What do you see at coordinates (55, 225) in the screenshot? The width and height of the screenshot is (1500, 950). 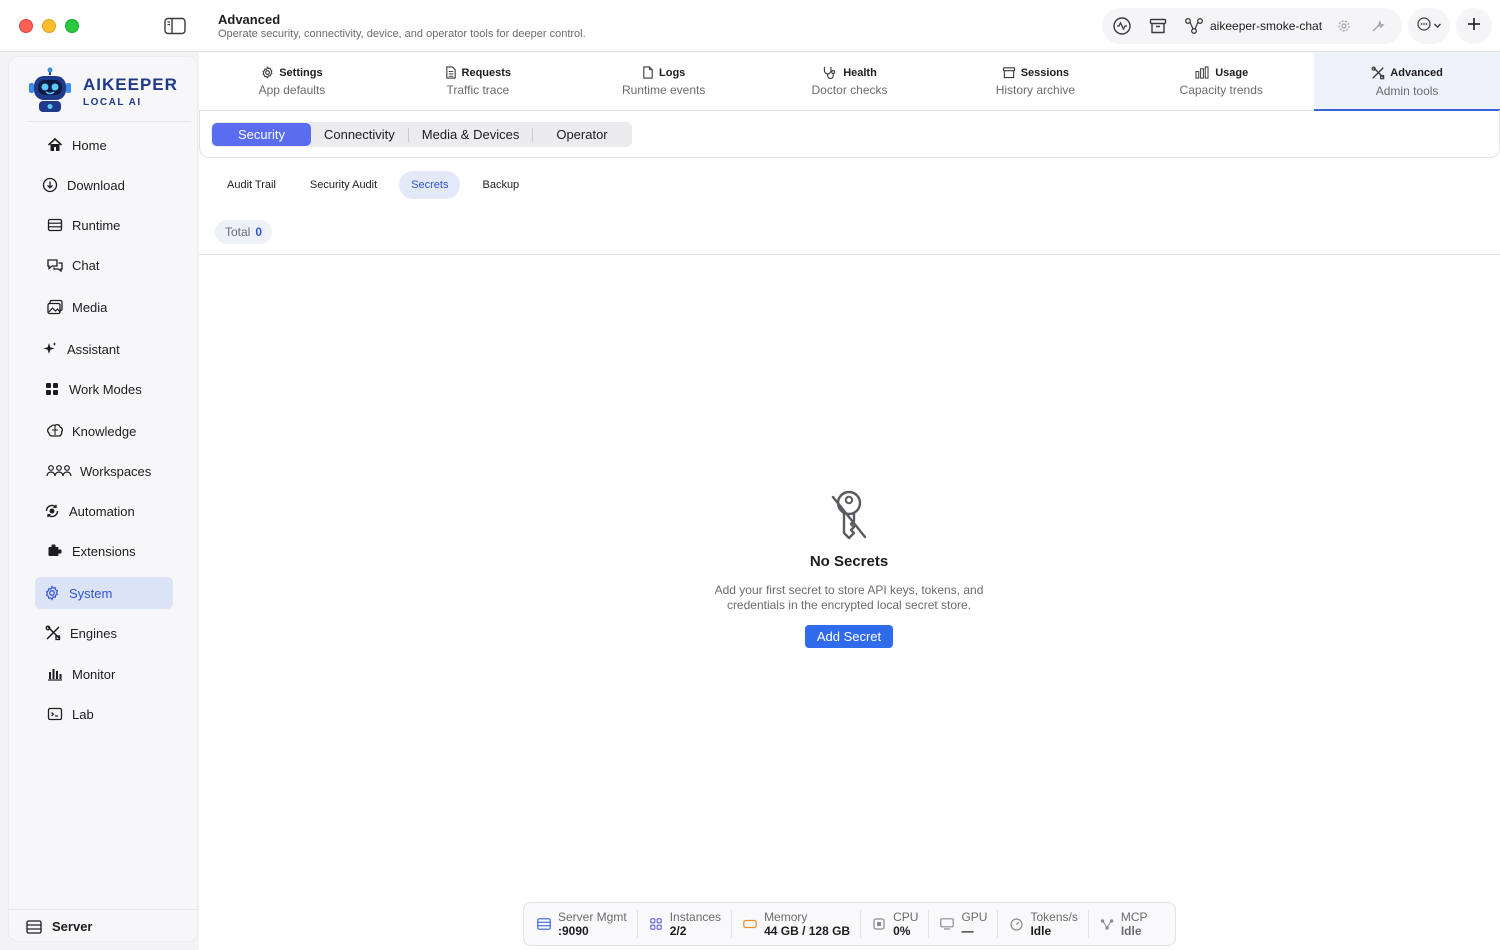 I see `runtime-icon` at bounding box center [55, 225].